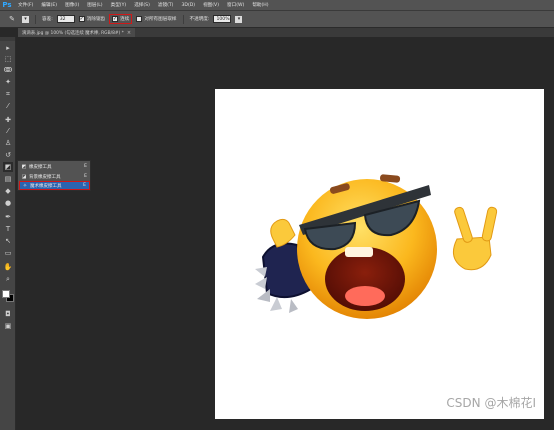  What do you see at coordinates (115, 19) in the screenshot?
I see `contiguous-check-icon: ✓` at bounding box center [115, 19].